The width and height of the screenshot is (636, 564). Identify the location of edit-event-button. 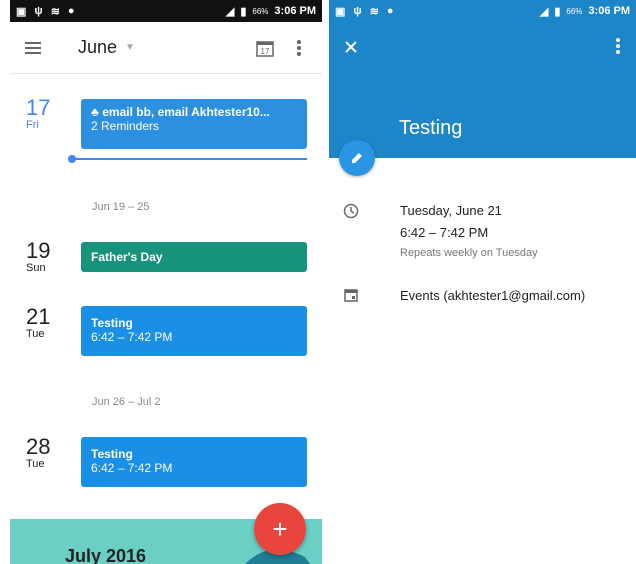
(357, 158).